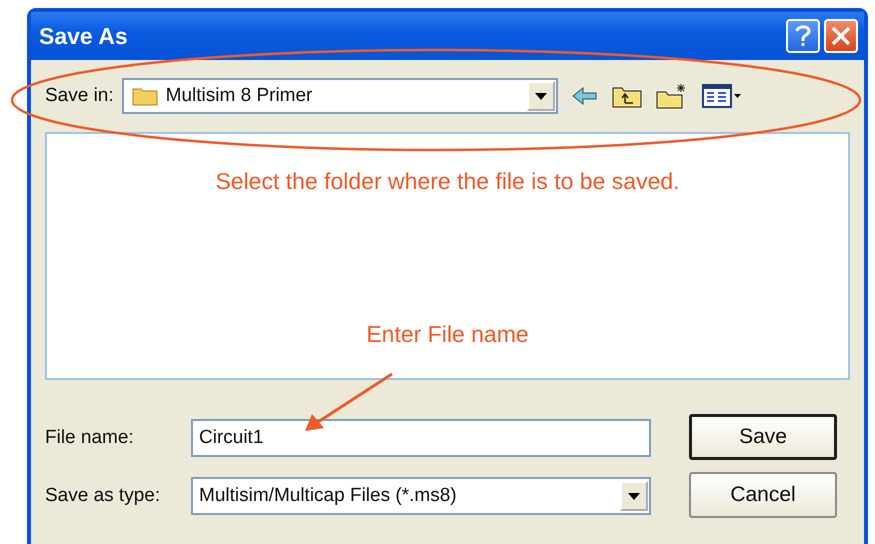  Describe the element at coordinates (145, 96) in the screenshot. I see `folder-icon` at that location.